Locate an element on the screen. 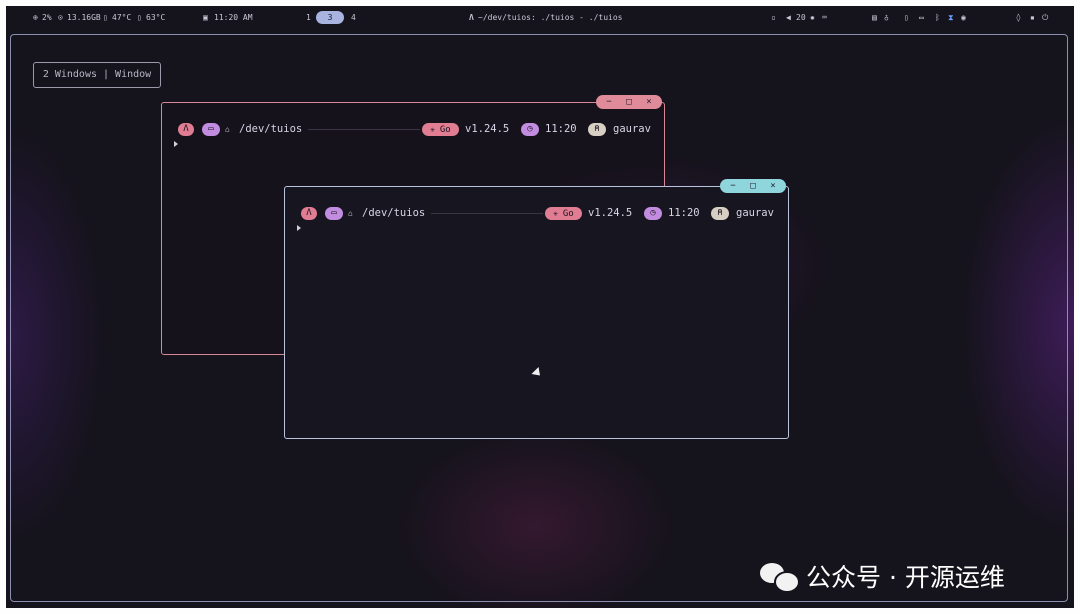  display-icon: ▭ is located at coordinates (921, 17).